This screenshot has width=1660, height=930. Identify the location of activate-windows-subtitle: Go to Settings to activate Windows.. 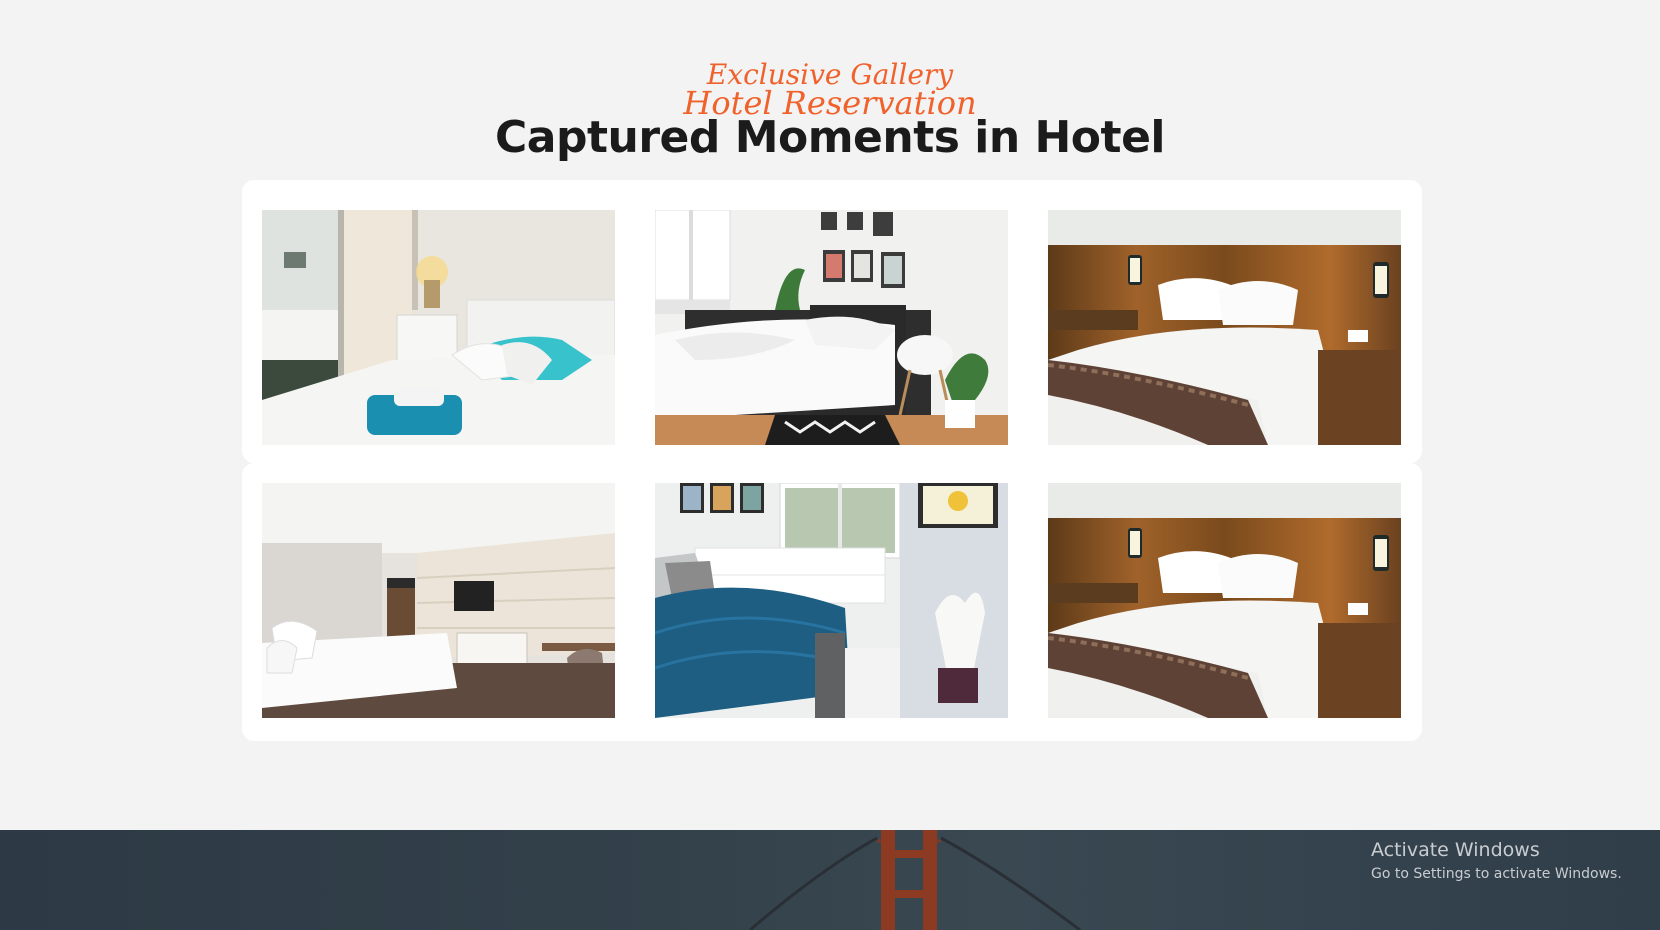
(1496, 874).